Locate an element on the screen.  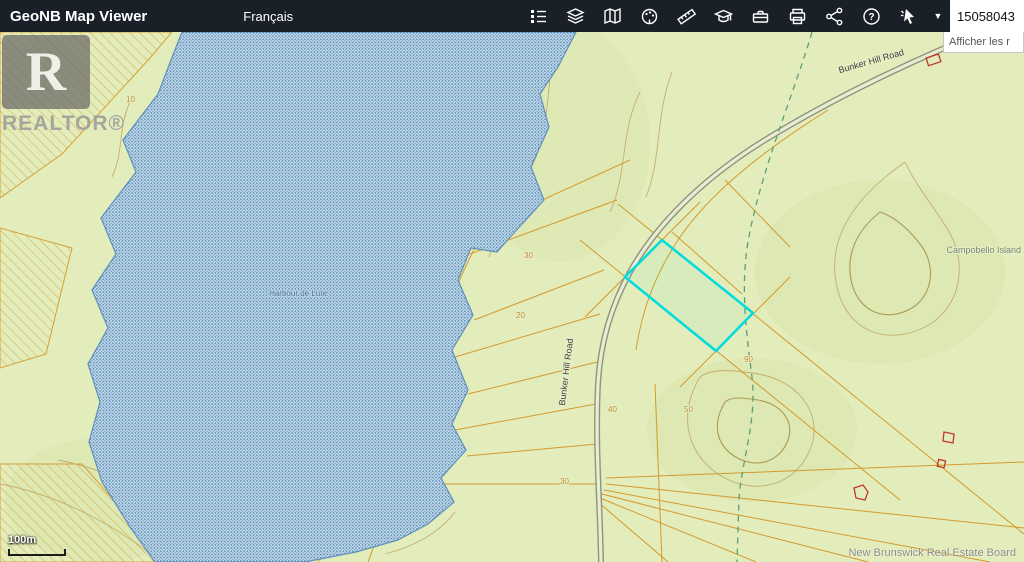
measure-icon is located at coordinates (686, 16).